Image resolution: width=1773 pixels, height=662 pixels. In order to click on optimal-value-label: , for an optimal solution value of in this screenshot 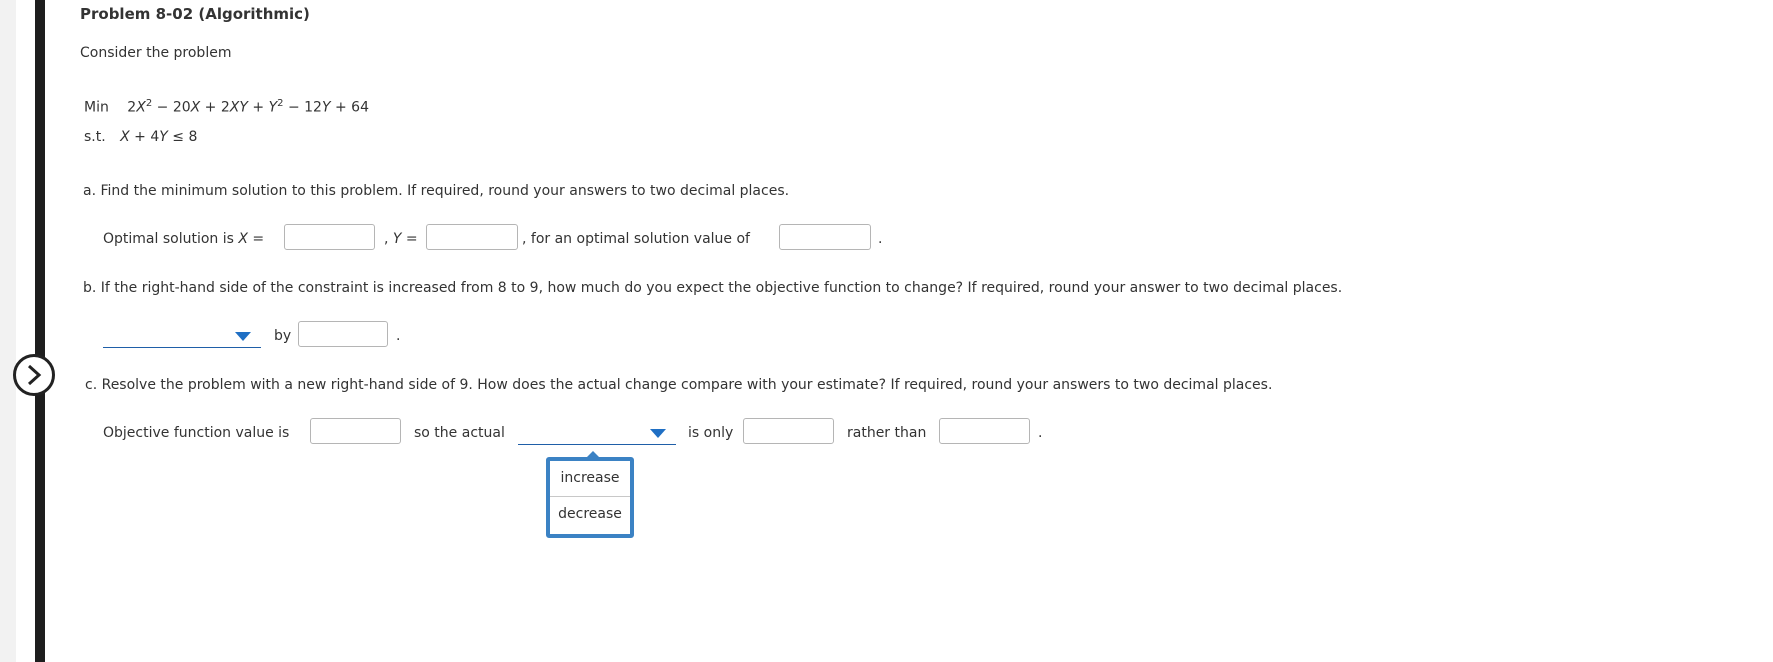, I will do `click(636, 239)`.